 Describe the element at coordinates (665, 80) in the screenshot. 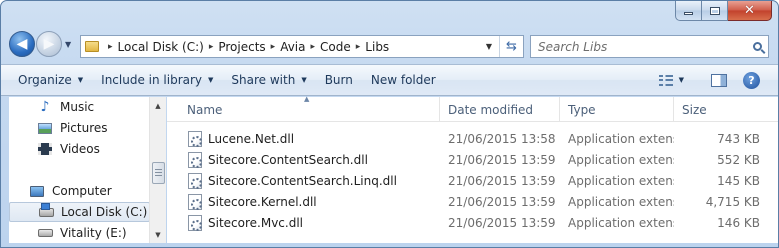

I see `details-view-icon` at that location.